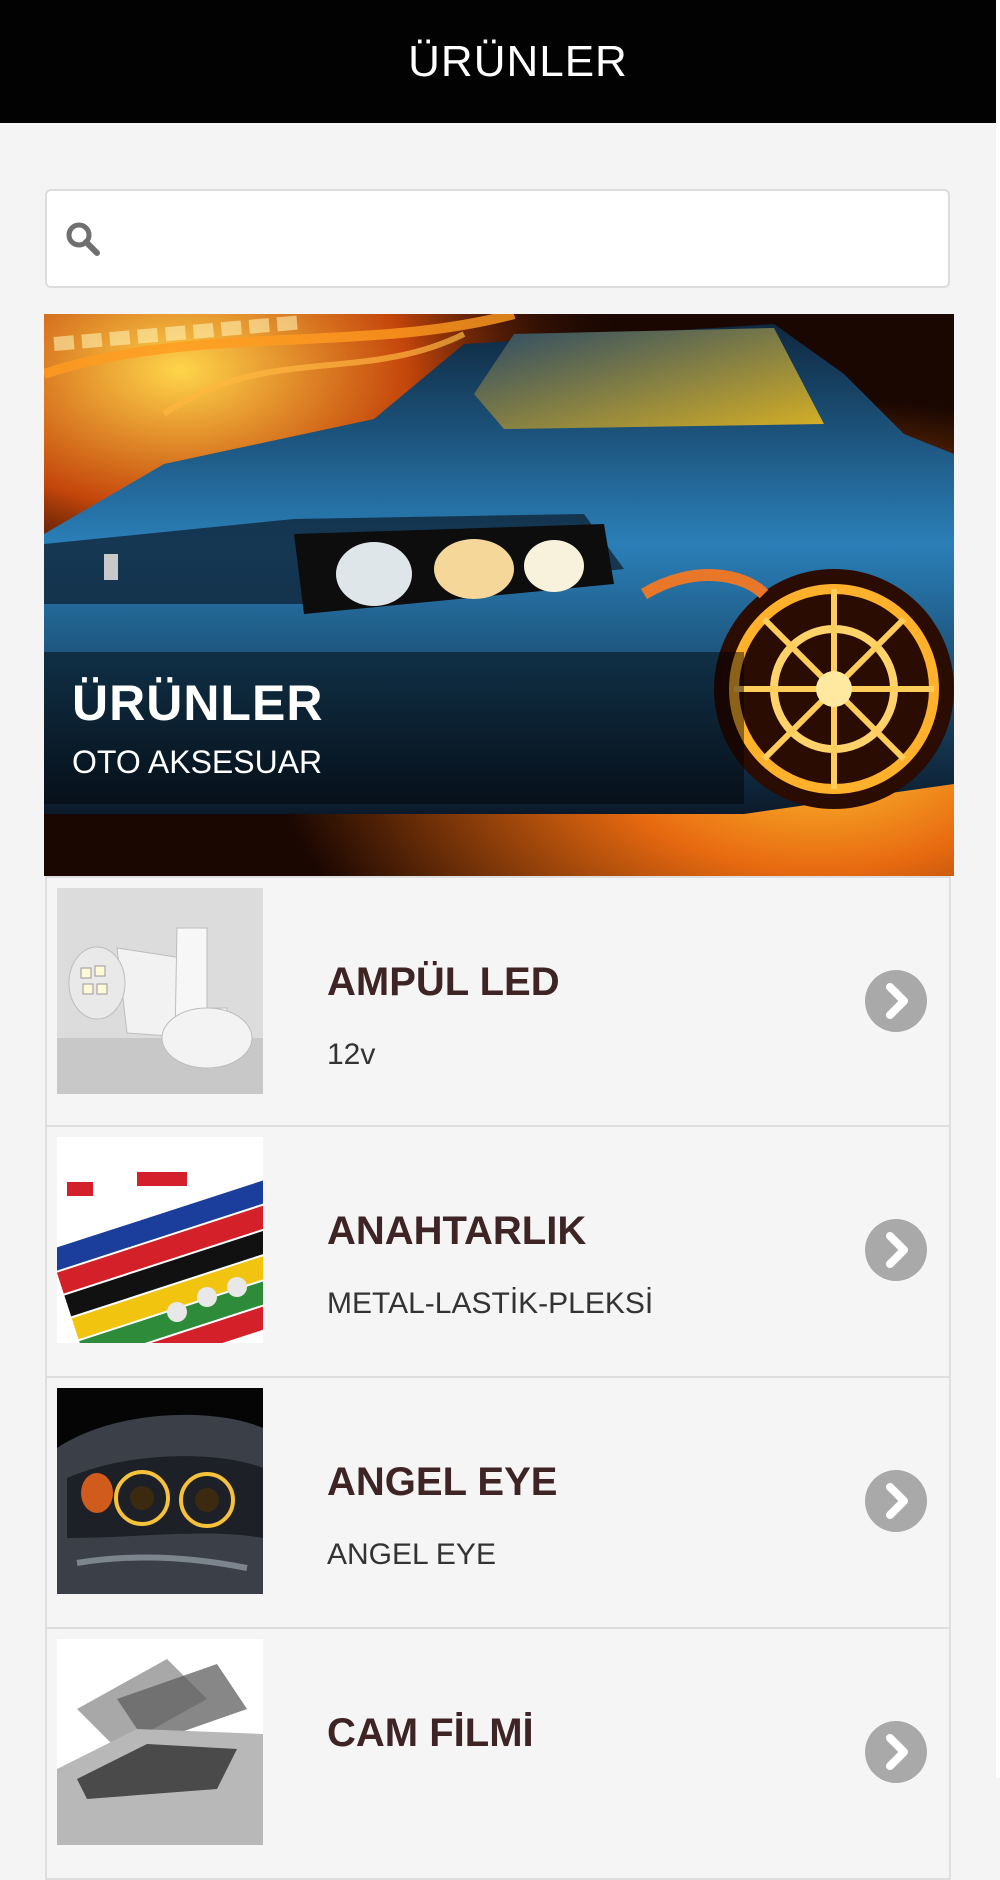 The height and width of the screenshot is (1880, 1000). What do you see at coordinates (197, 762) in the screenshot?
I see `hero-subtitle: OTO AKSESUAR` at bounding box center [197, 762].